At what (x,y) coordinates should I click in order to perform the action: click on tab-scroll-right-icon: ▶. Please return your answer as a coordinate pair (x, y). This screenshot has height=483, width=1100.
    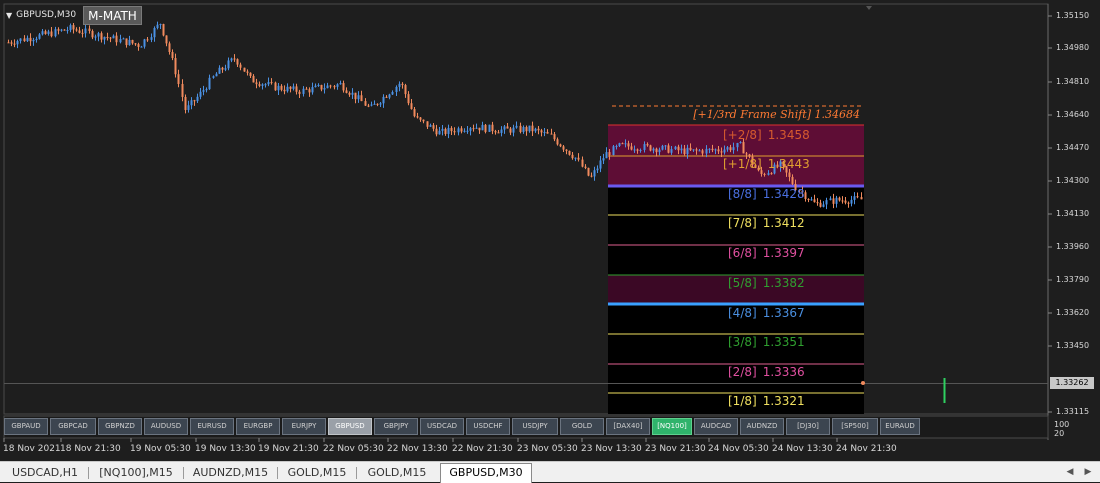
    Looking at the image, I should click on (1088, 472).